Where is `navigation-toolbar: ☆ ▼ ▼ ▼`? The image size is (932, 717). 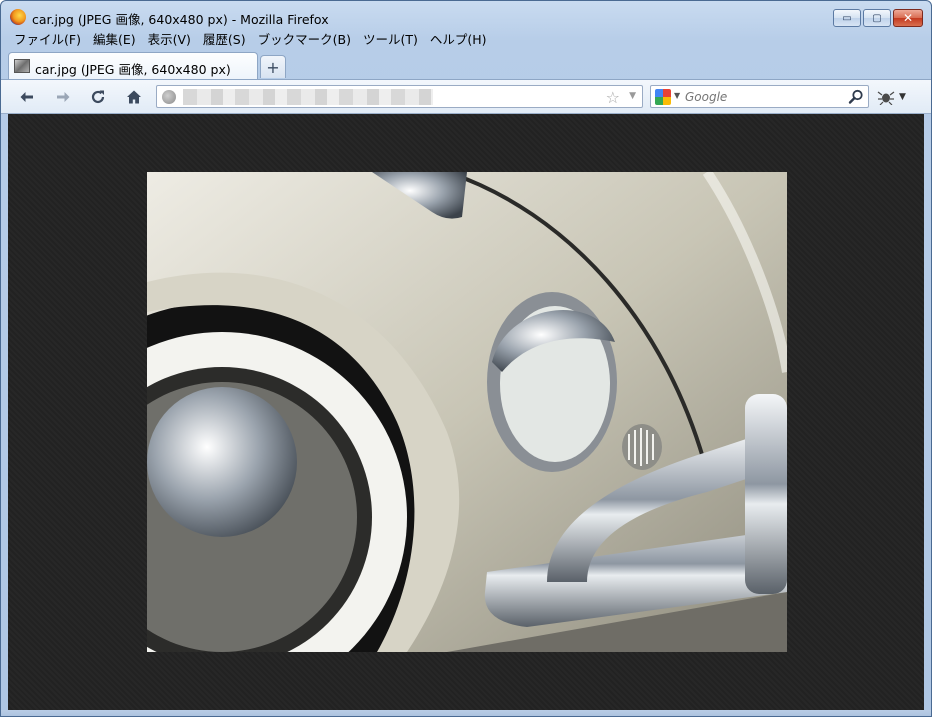 navigation-toolbar: ☆ ▼ ▼ ▼ is located at coordinates (466, 96).